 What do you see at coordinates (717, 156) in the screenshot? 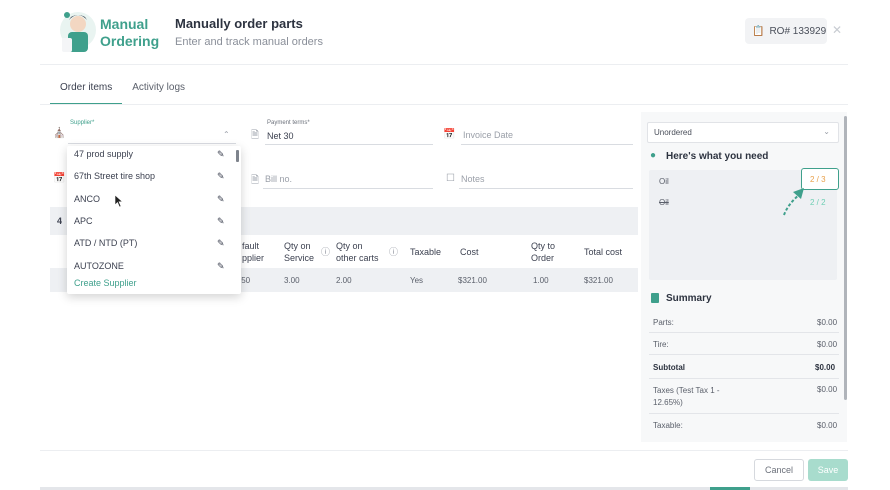
I see `needs-title: Here's what you need` at bounding box center [717, 156].